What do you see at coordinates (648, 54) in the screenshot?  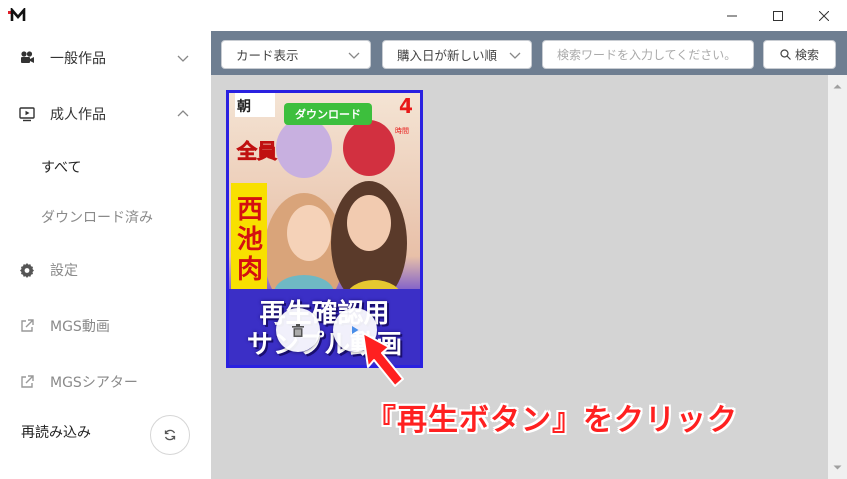 I see `search-input` at bounding box center [648, 54].